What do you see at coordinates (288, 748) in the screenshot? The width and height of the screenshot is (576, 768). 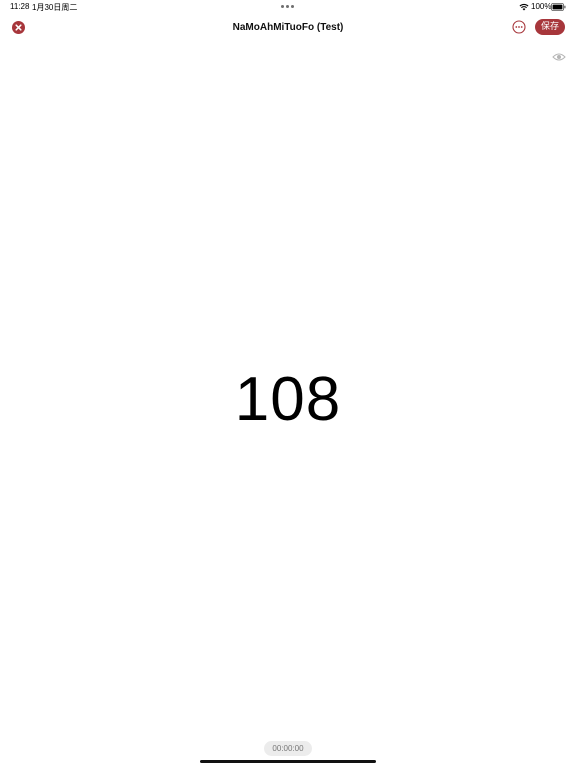 I see `timer-display: 00:00:00` at bounding box center [288, 748].